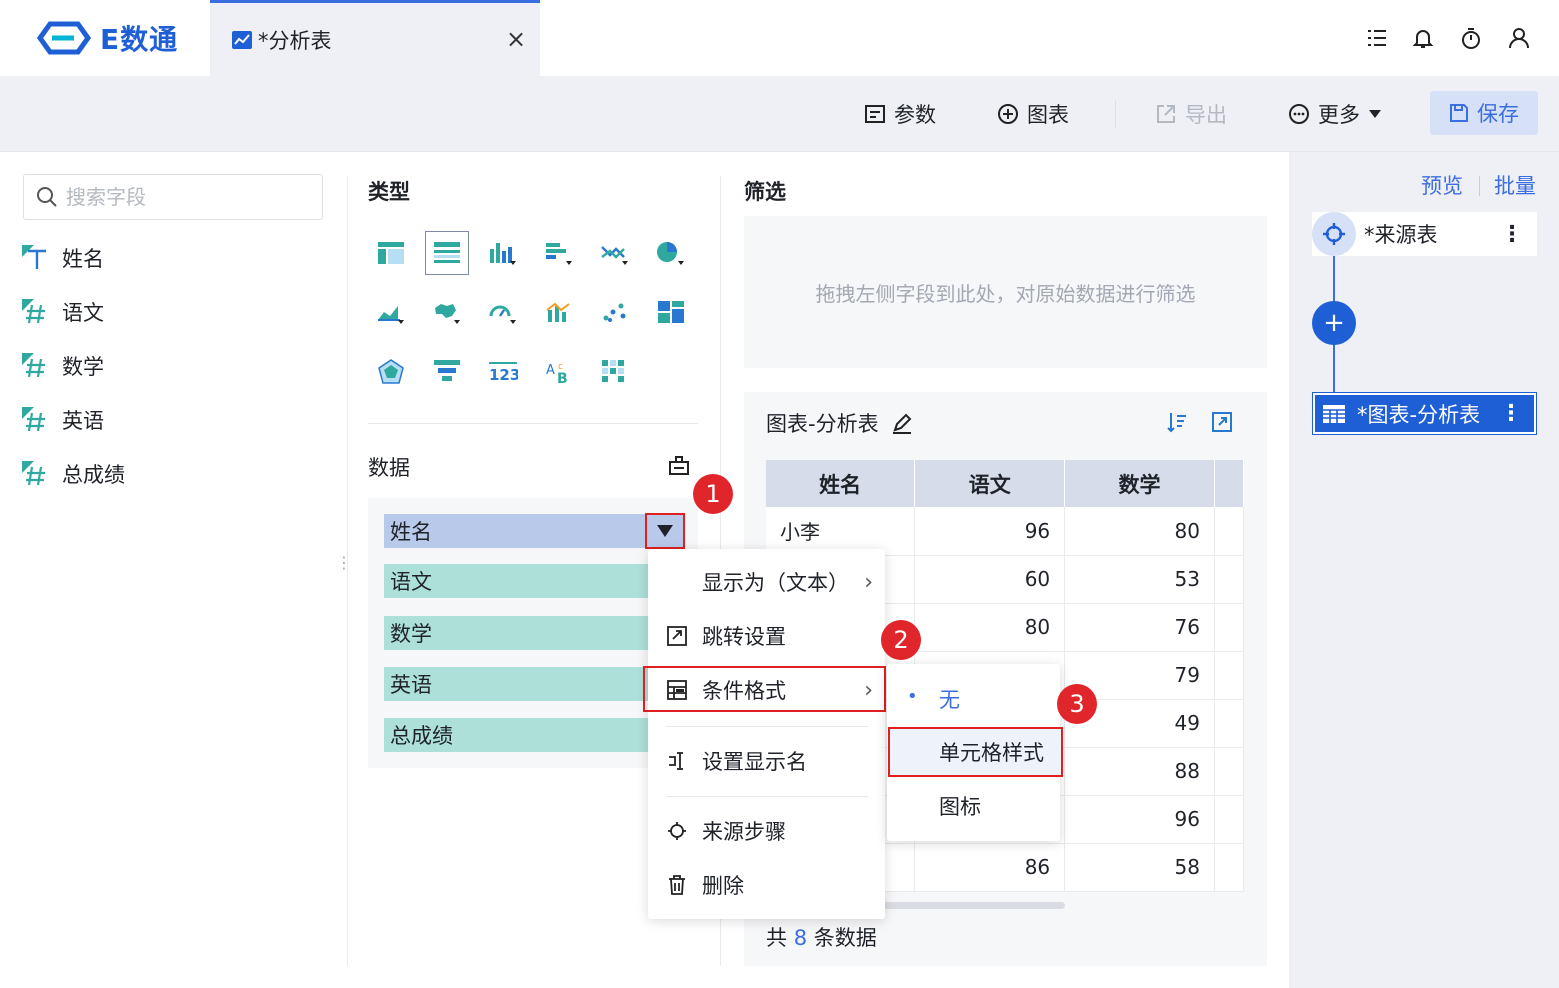 The image size is (1559, 988). I want to click on column-header: 数学, so click(1139, 483).